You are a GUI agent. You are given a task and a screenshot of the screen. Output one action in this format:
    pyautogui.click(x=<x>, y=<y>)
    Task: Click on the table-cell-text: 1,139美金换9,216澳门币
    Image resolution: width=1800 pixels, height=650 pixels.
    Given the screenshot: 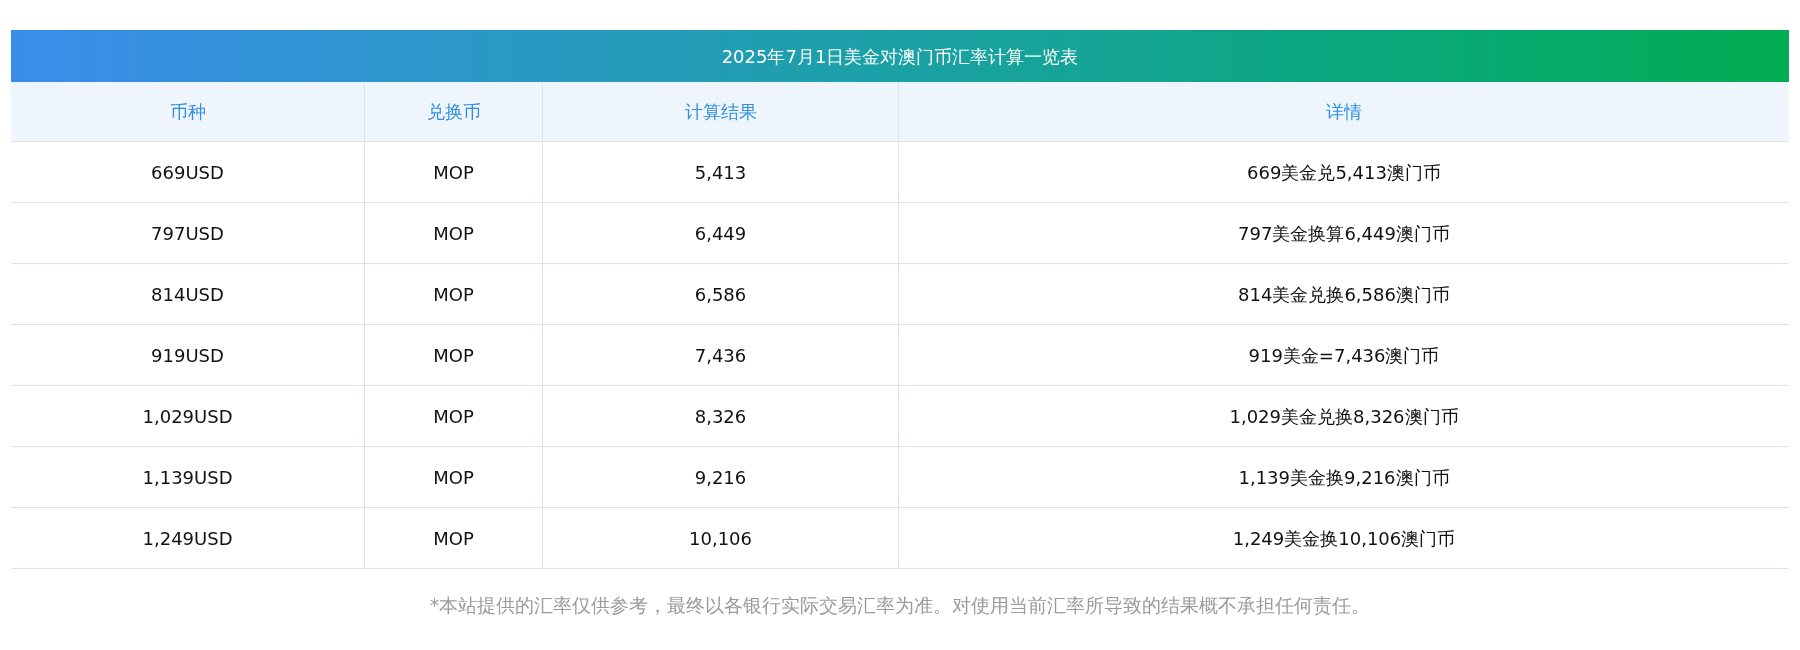 What is the action you would take?
    pyautogui.click(x=1344, y=477)
    